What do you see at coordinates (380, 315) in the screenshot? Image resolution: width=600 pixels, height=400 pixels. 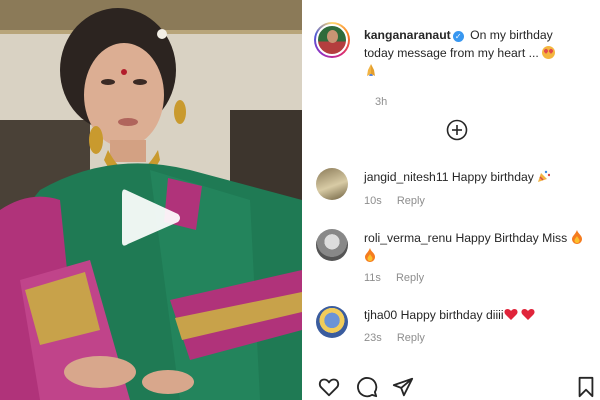 I see `comment-username: tjha00` at bounding box center [380, 315].